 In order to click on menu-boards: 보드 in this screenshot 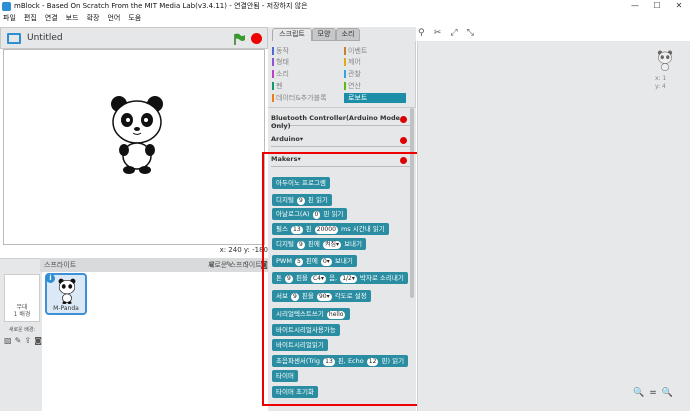, I will do `click(72, 18)`.